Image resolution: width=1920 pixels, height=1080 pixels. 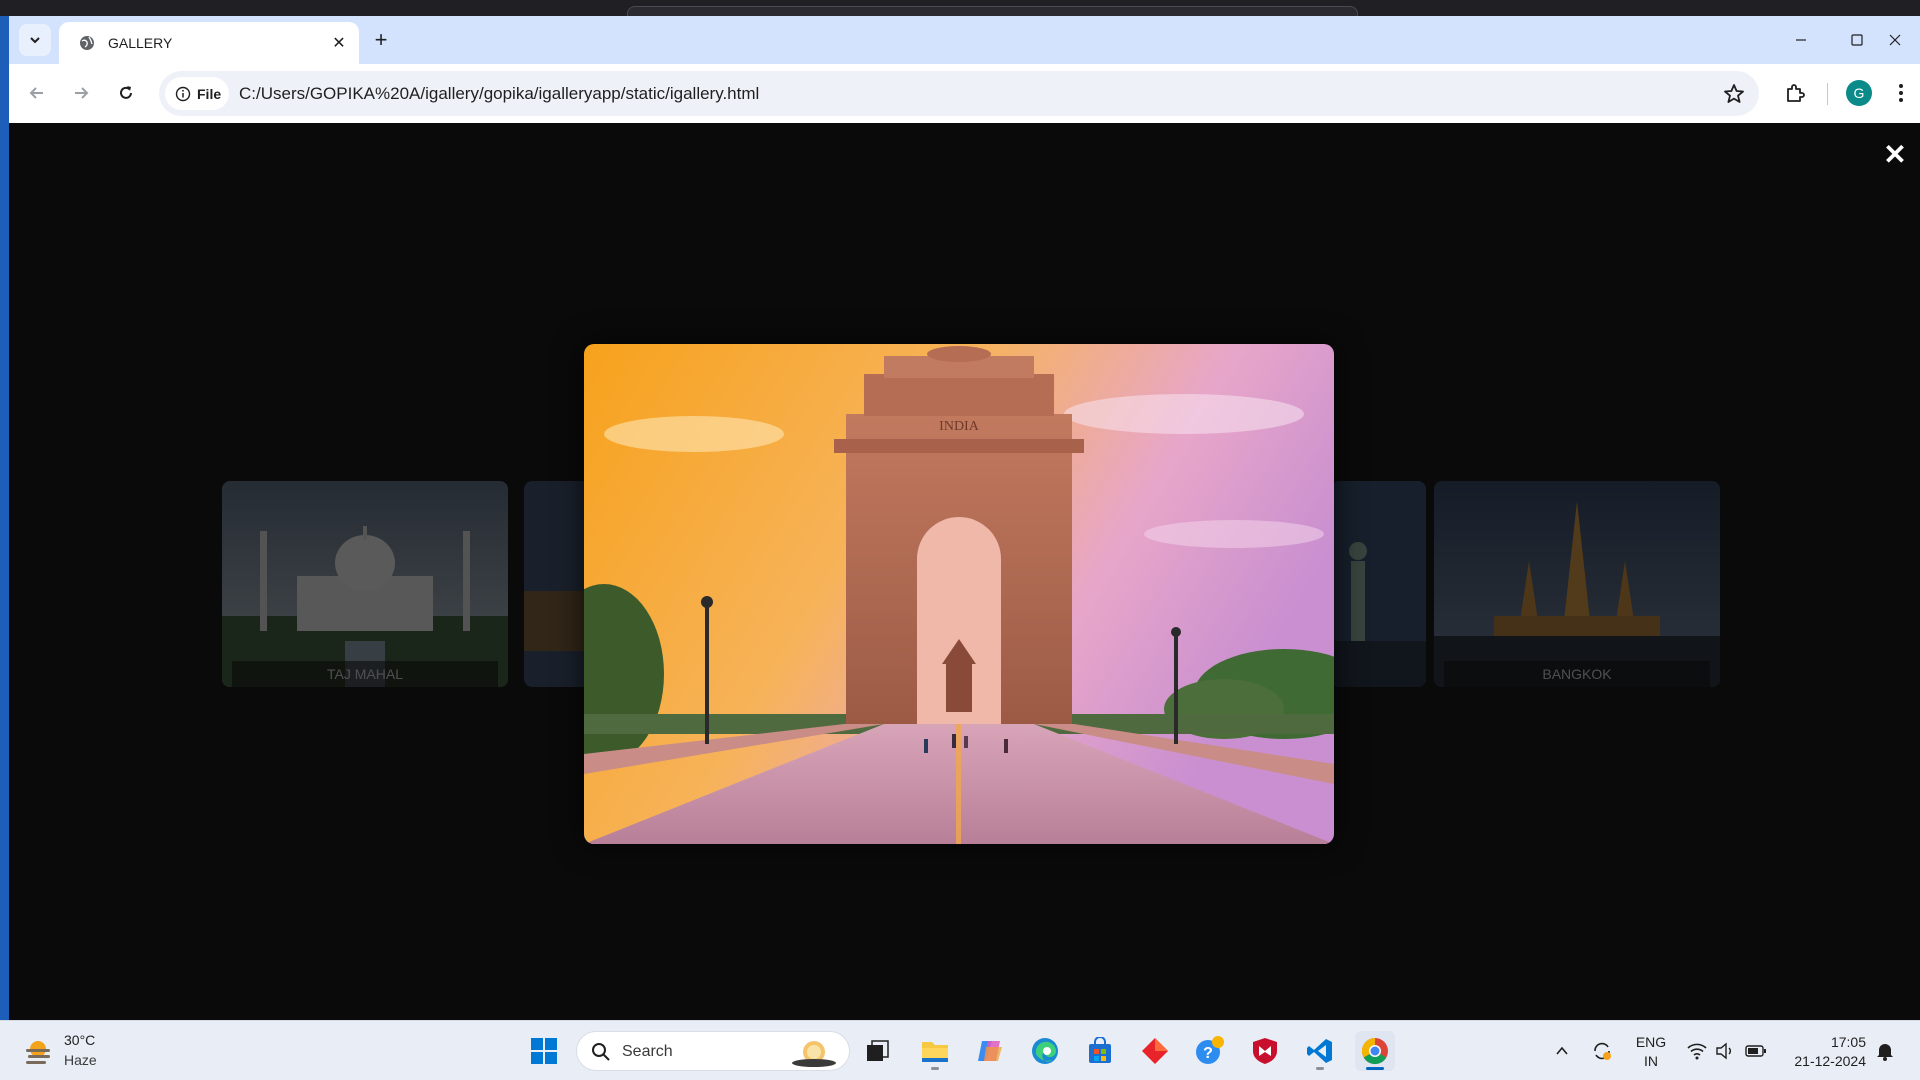 I want to click on language-code: ENG, so click(x=1651, y=1042).